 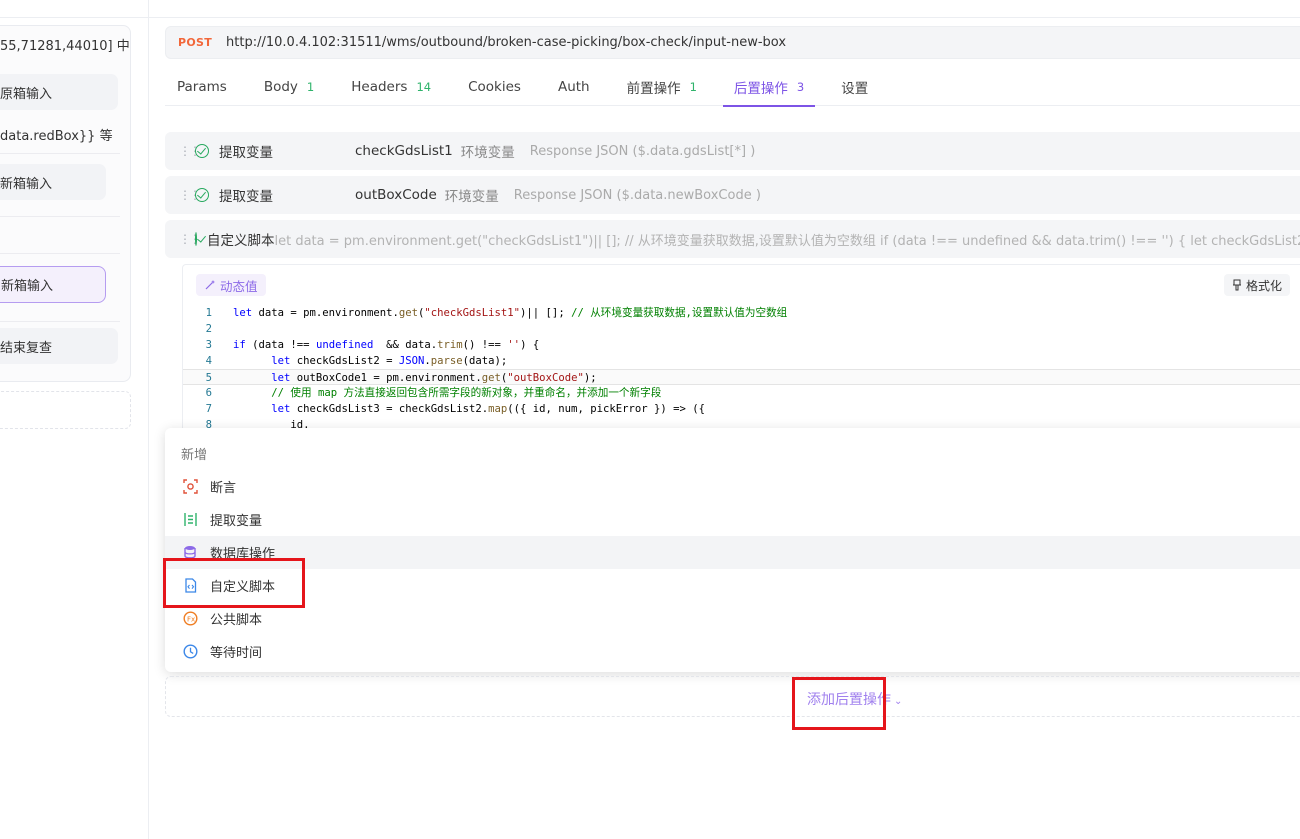 What do you see at coordinates (741, 329) in the screenshot?
I see `code-line: 2` at bounding box center [741, 329].